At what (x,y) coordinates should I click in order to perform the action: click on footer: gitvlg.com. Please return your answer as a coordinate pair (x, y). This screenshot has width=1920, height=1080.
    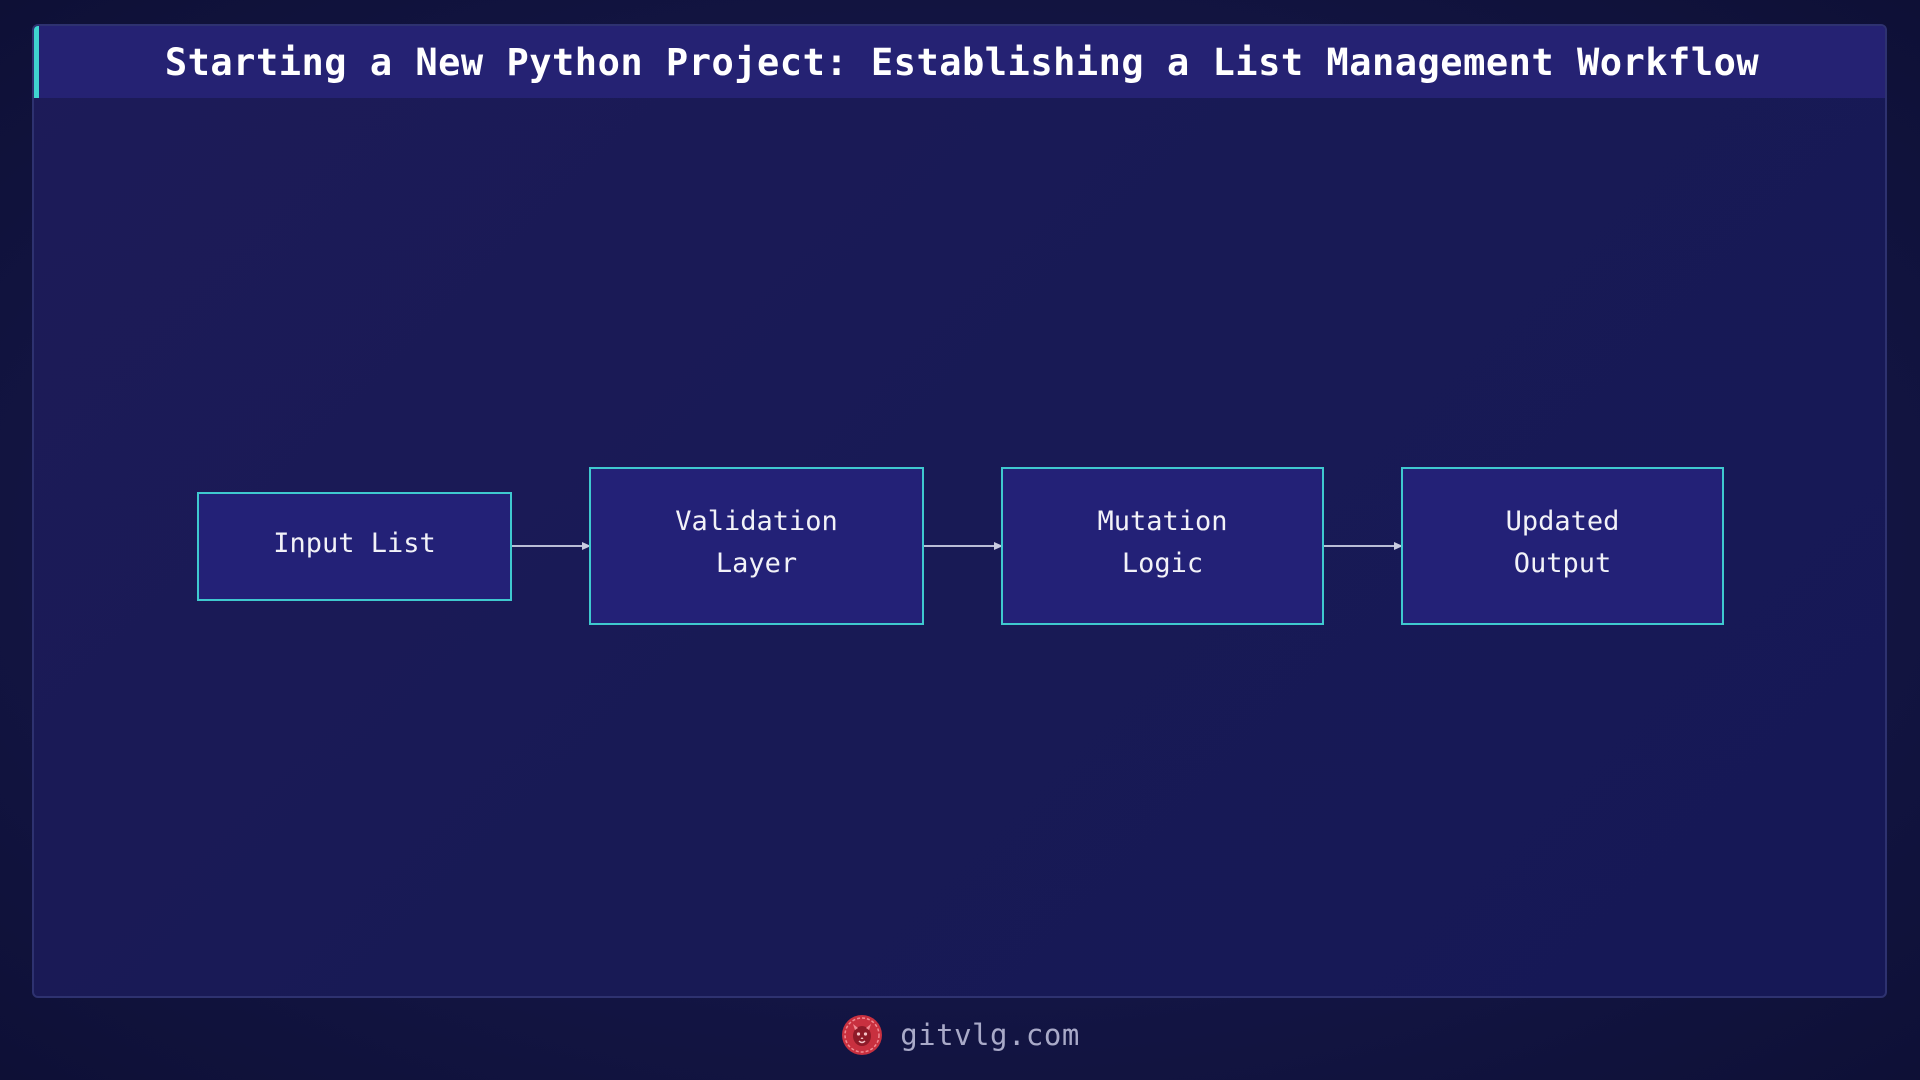
    Looking at the image, I should click on (960, 1035).